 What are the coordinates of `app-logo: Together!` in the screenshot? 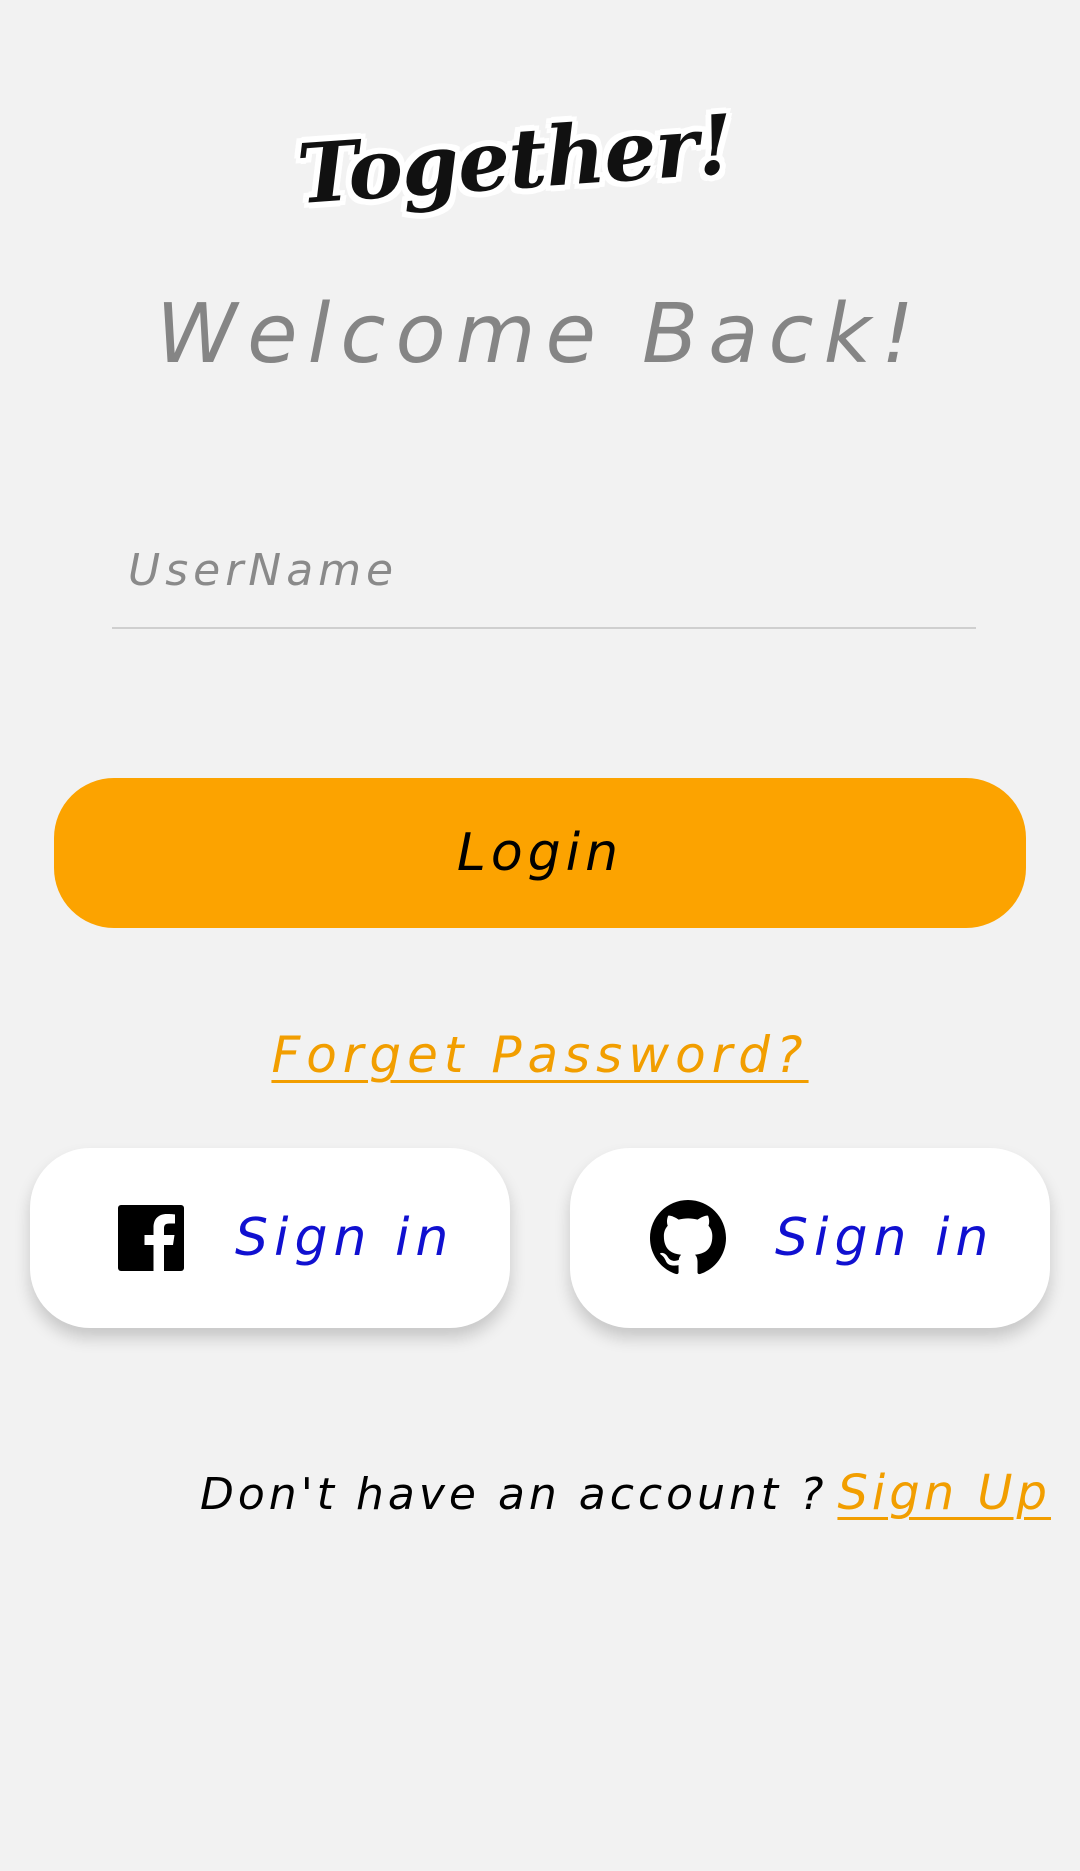 It's located at (514, 160).